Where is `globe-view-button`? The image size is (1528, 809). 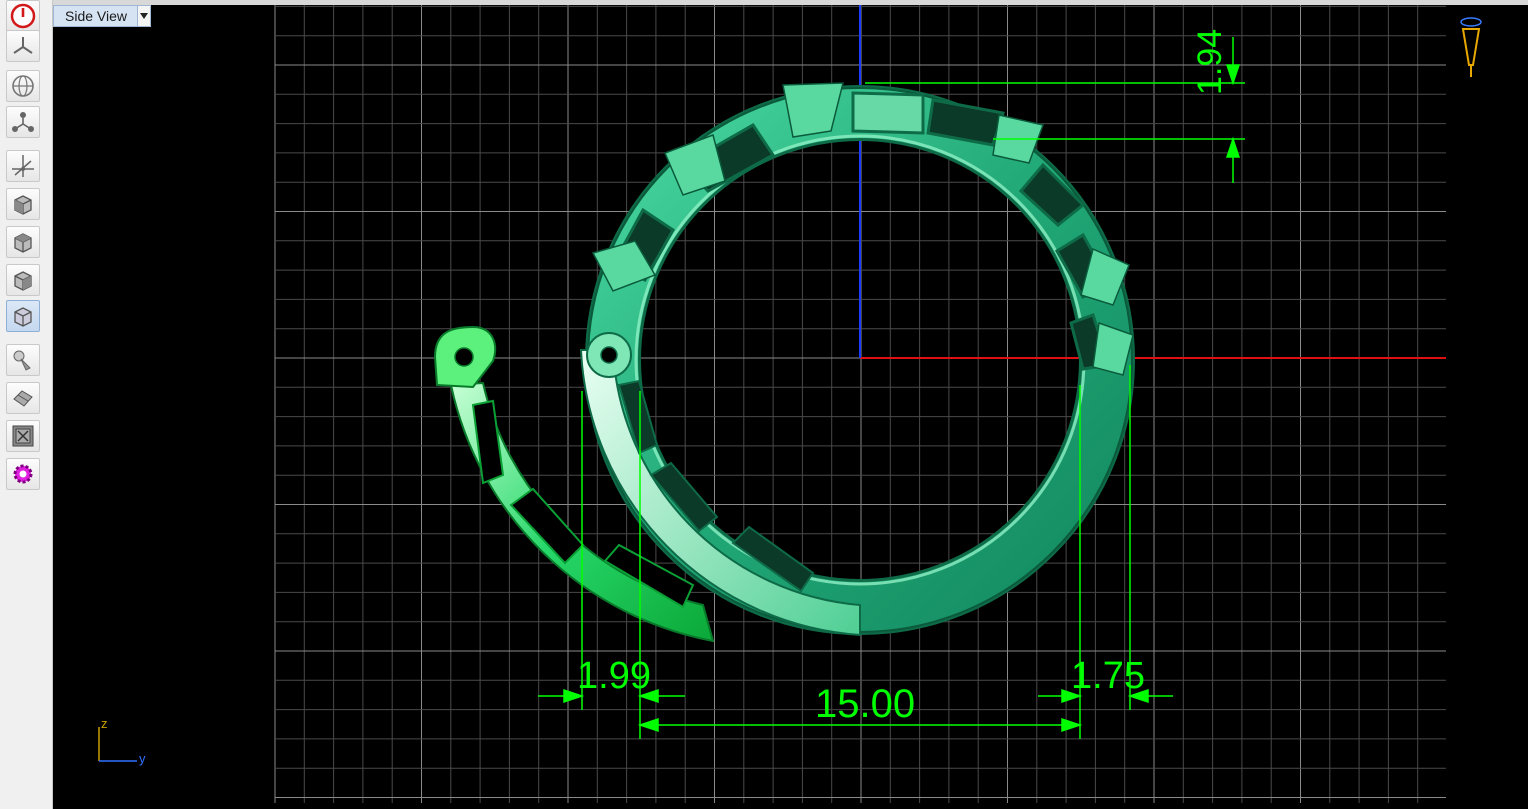 globe-view-button is located at coordinates (23, 86).